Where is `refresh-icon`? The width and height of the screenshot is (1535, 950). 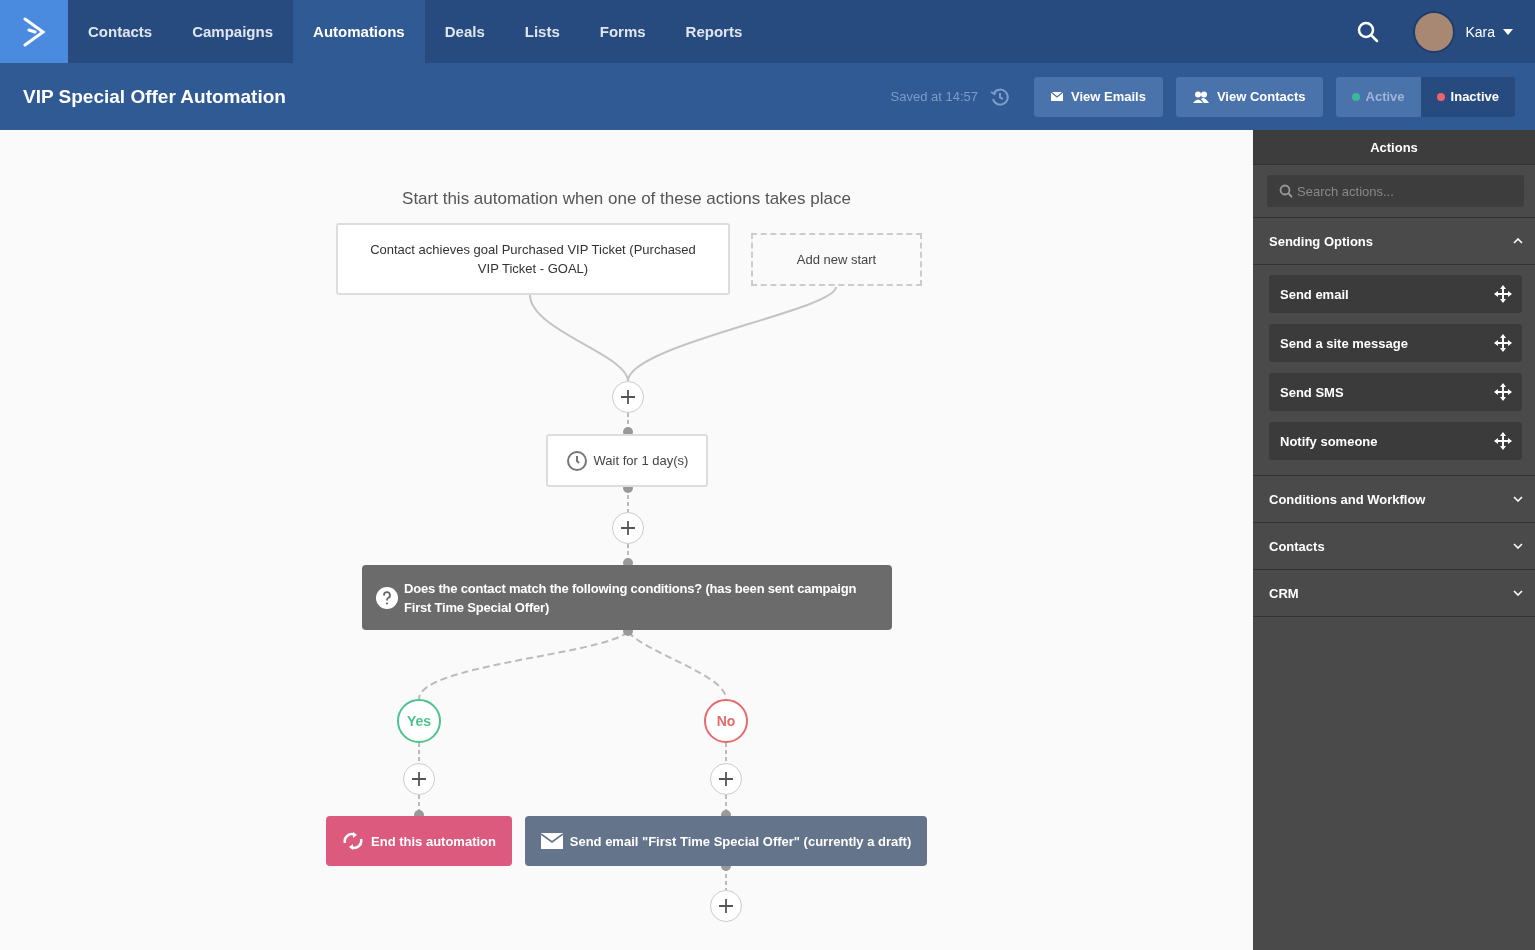
refresh-icon is located at coordinates (353, 841).